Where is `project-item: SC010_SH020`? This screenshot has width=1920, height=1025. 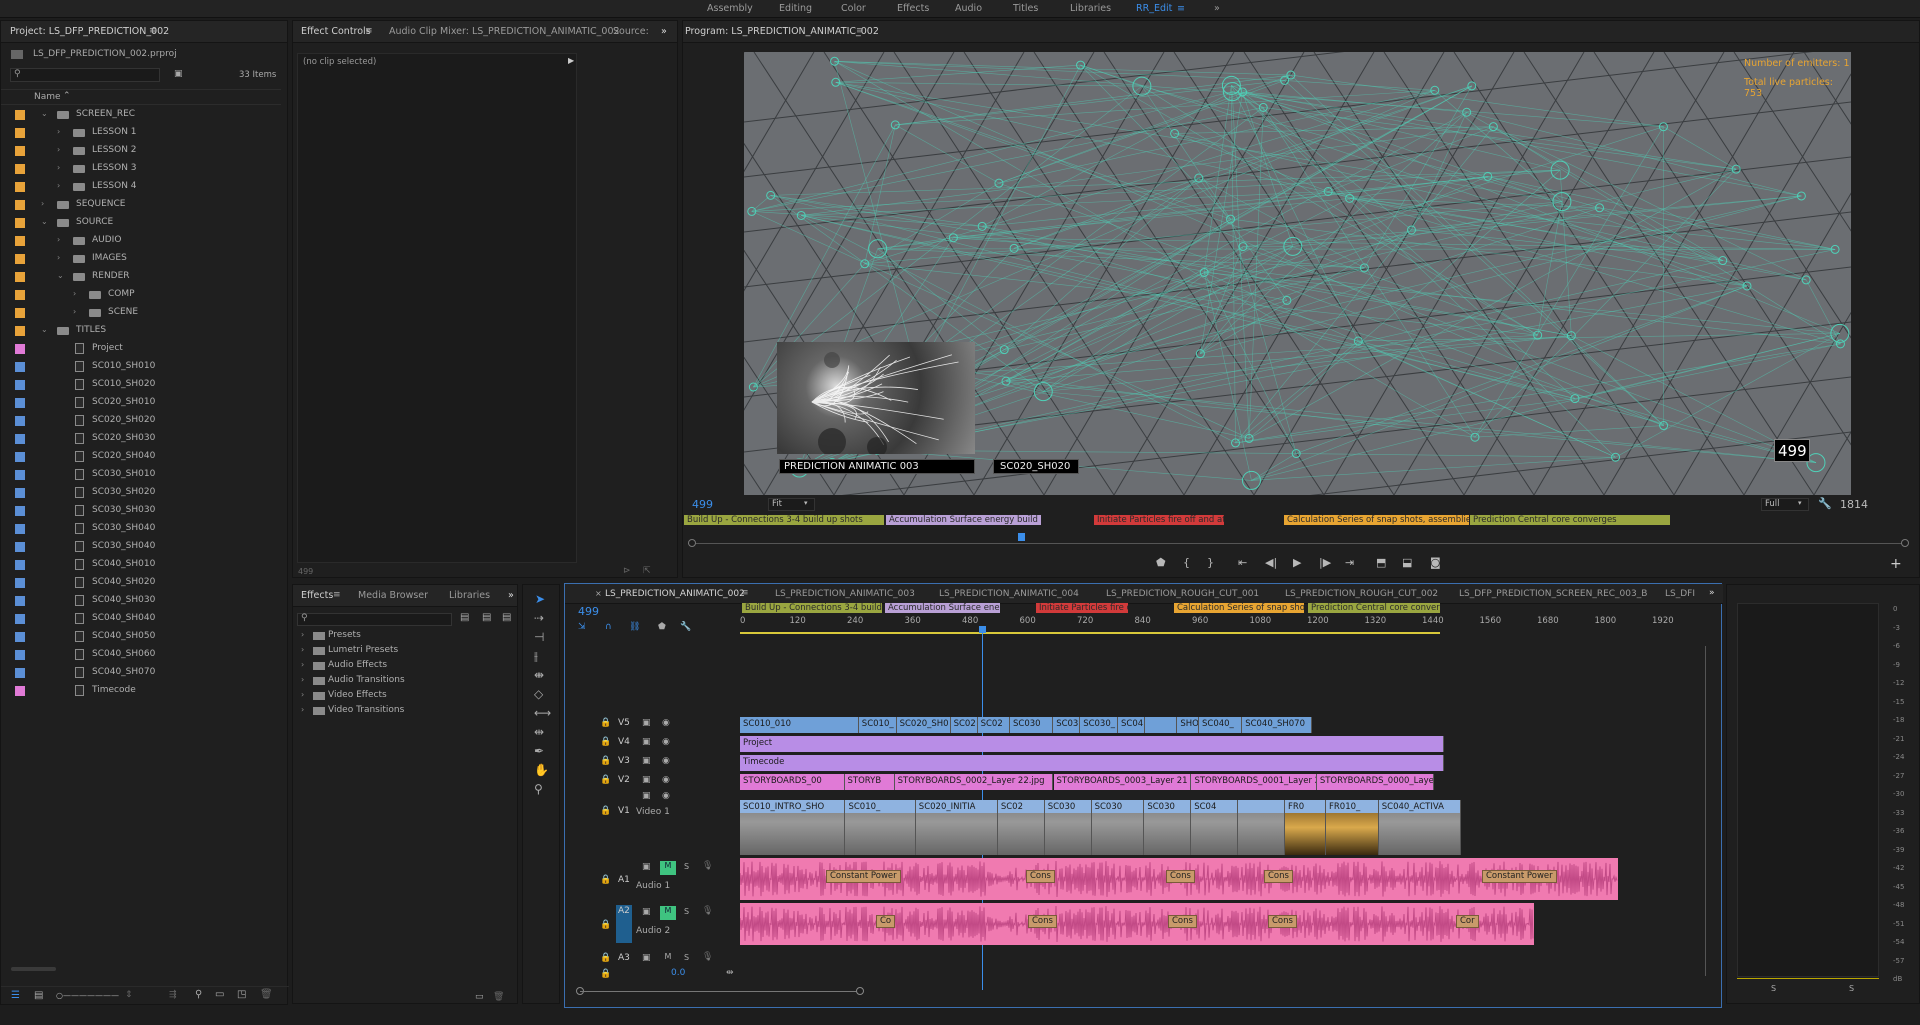 project-item: SC010_SH020 is located at coordinates (141, 385).